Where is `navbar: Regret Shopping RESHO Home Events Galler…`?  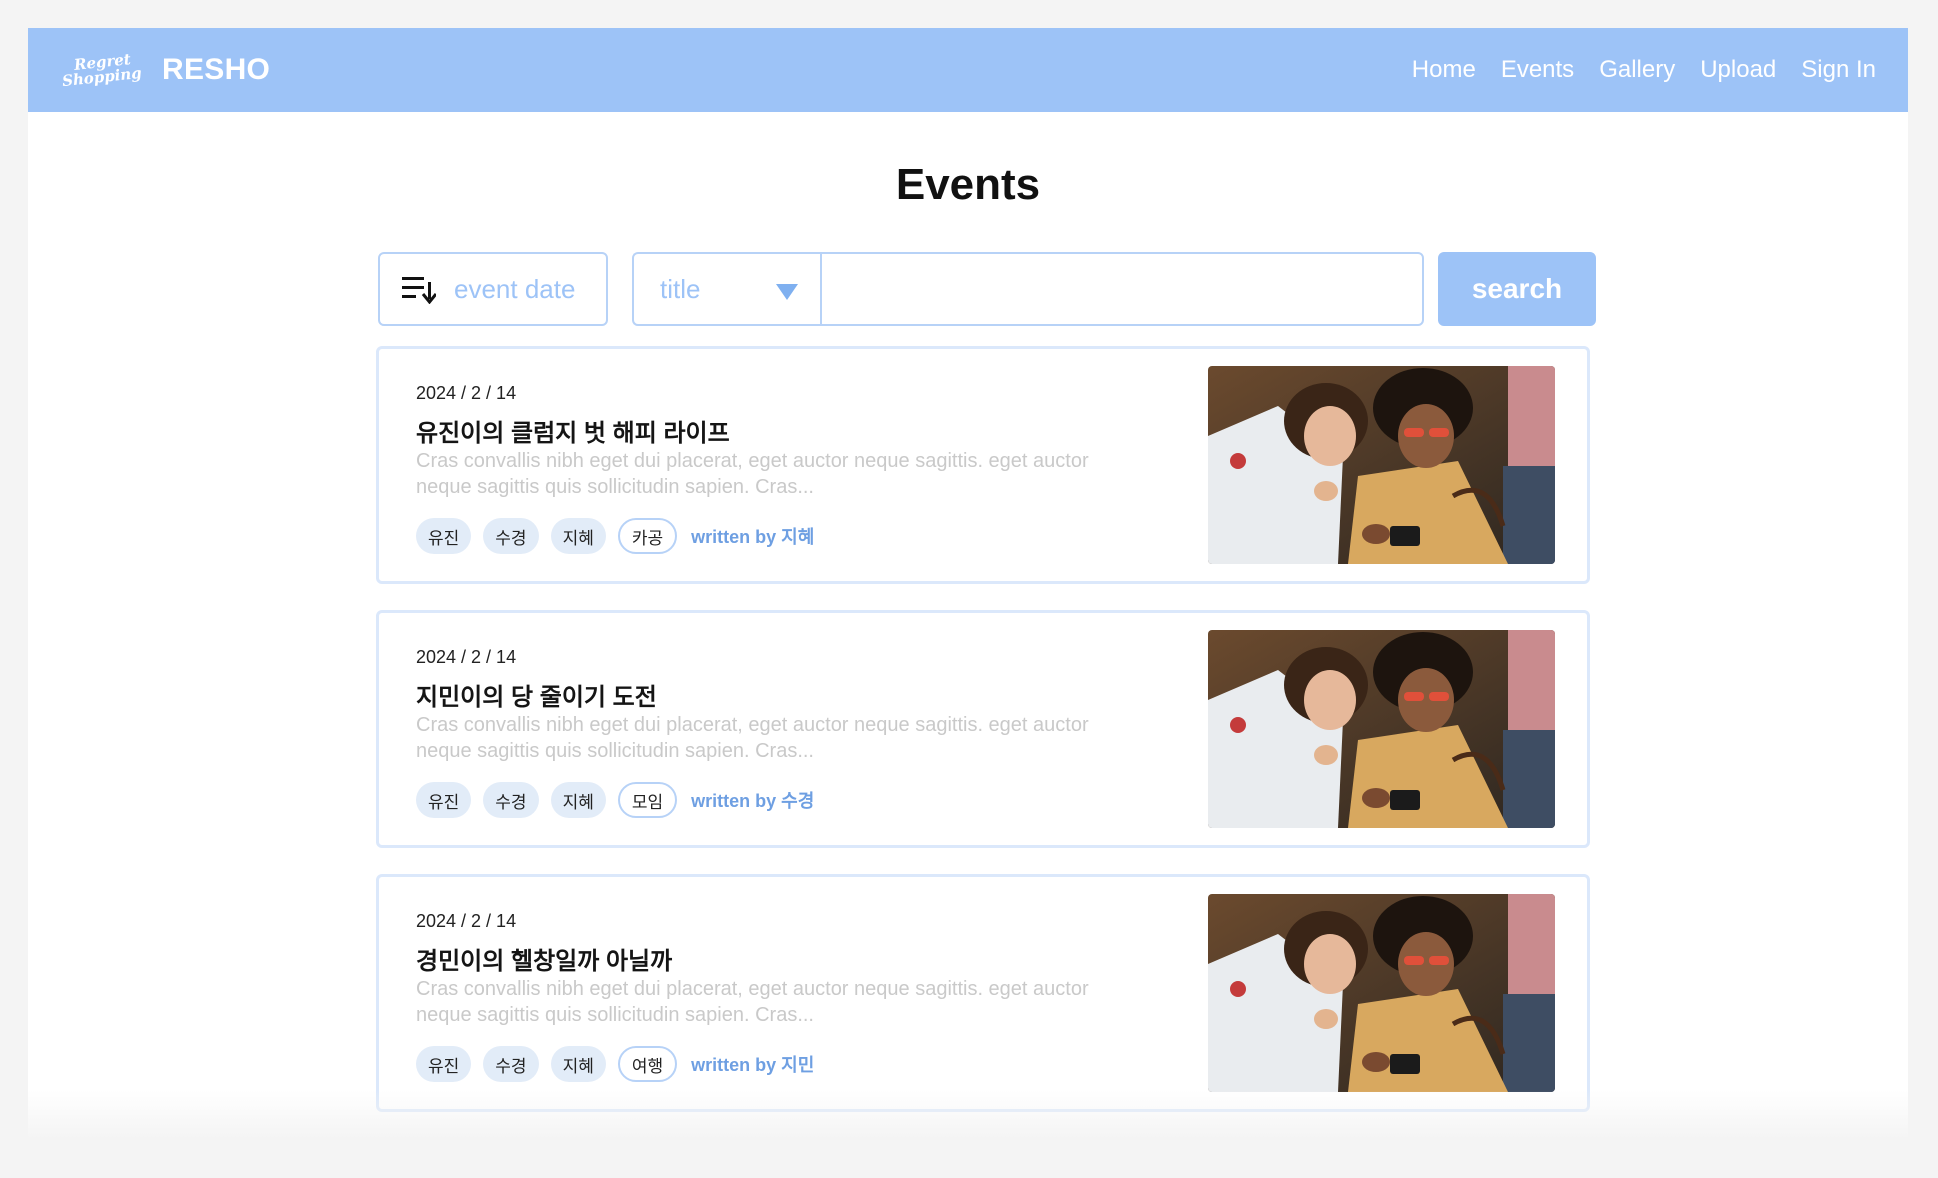 navbar: Regret Shopping RESHO Home Events Galler… is located at coordinates (968, 70).